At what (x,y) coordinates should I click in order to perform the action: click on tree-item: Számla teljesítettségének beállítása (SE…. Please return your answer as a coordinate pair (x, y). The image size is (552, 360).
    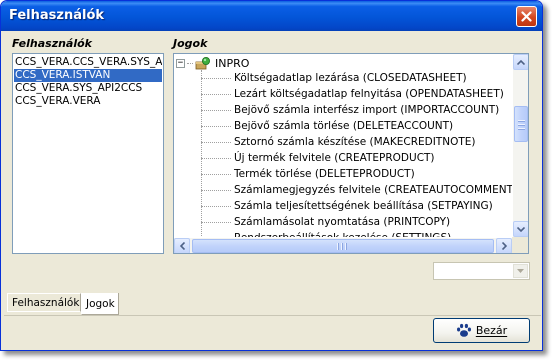
    Looking at the image, I should click on (347, 206).